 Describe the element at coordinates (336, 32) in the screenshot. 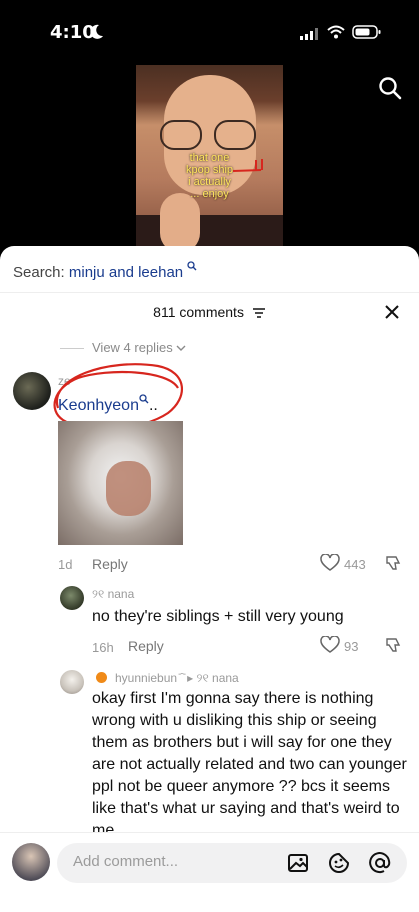

I see `wifi-icon` at that location.